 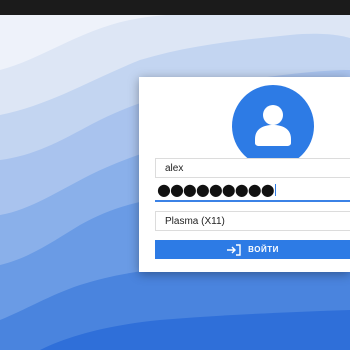 What do you see at coordinates (252, 168) in the screenshot?
I see `username-field: alex` at bounding box center [252, 168].